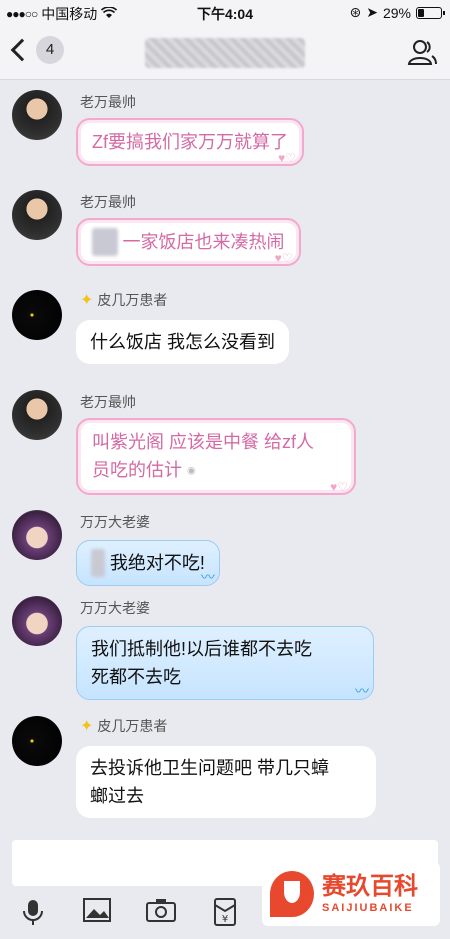 The image size is (450, 939). Describe the element at coordinates (292, 894) in the screenshot. I see `logo-mark-icon` at that location.